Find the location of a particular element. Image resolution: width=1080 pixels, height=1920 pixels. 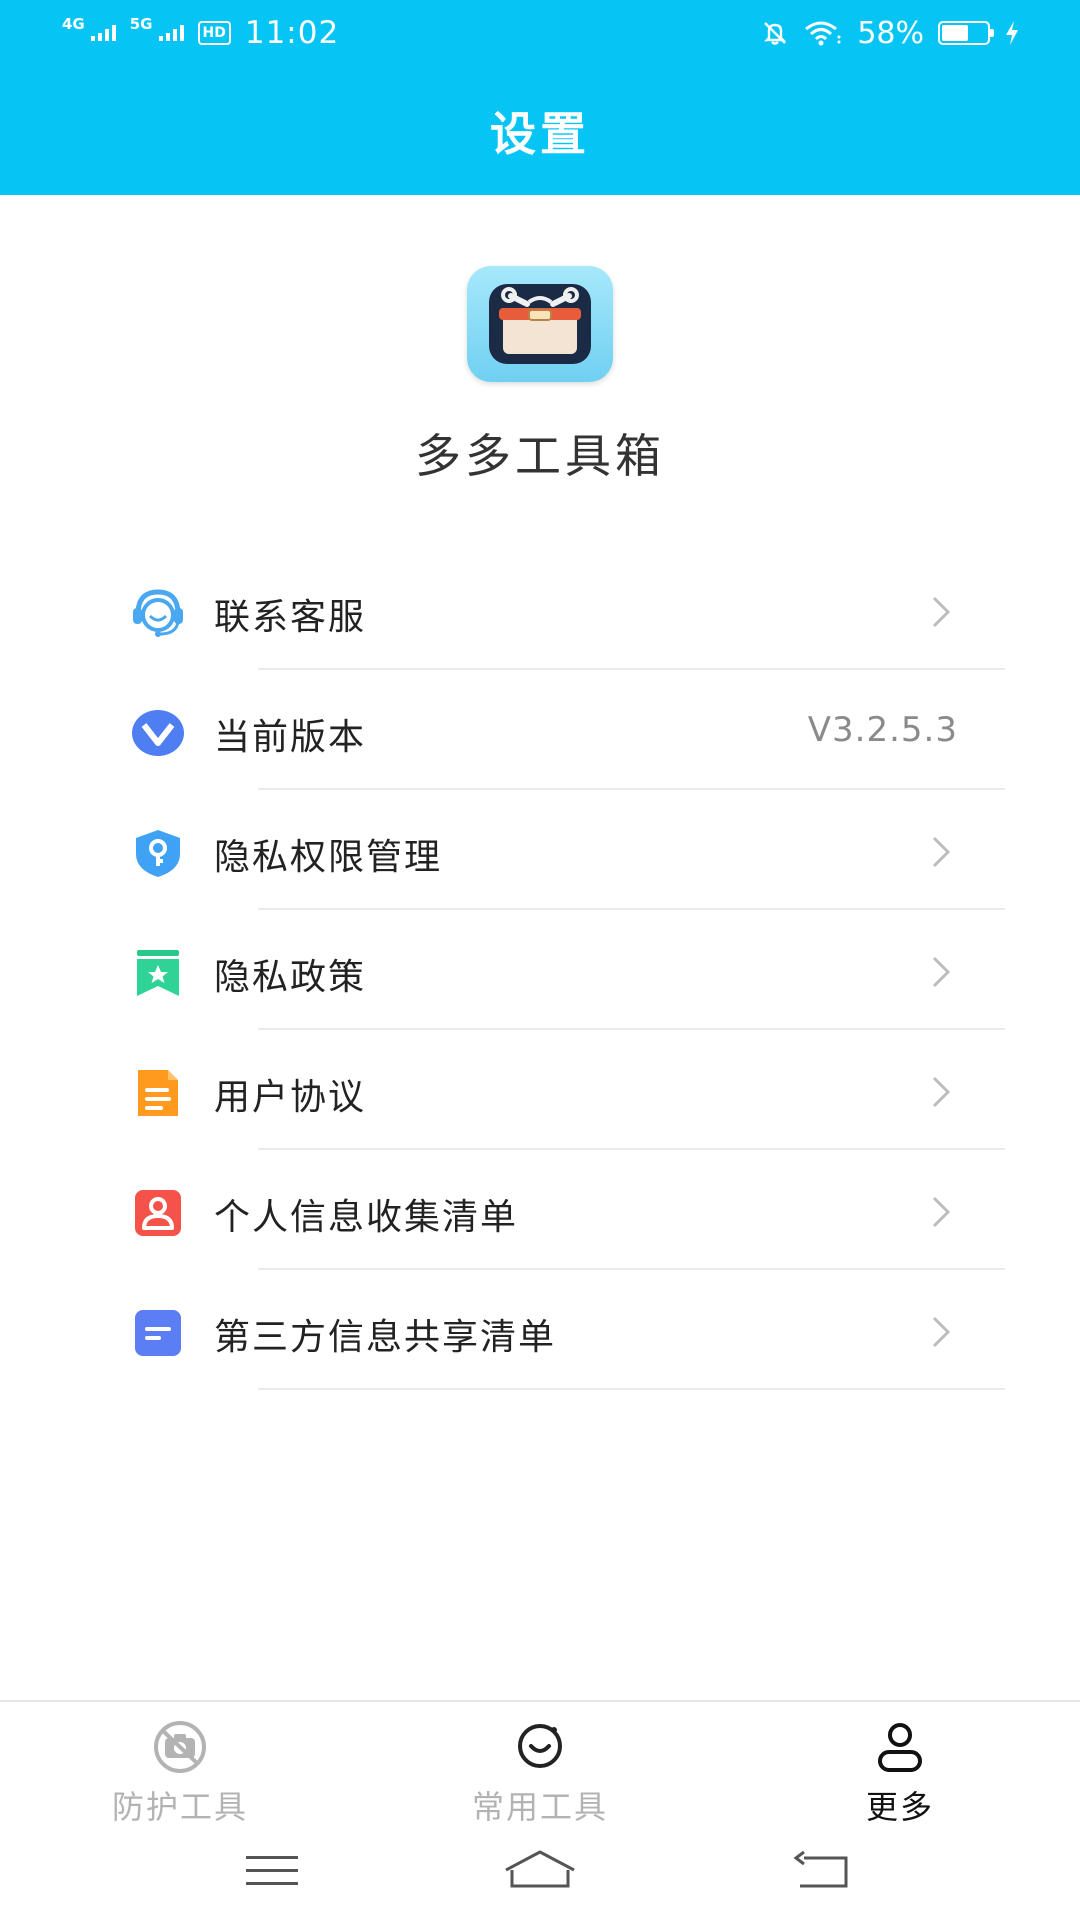

menu-item-label: 个人信息收集清单 is located at coordinates (366, 1217).